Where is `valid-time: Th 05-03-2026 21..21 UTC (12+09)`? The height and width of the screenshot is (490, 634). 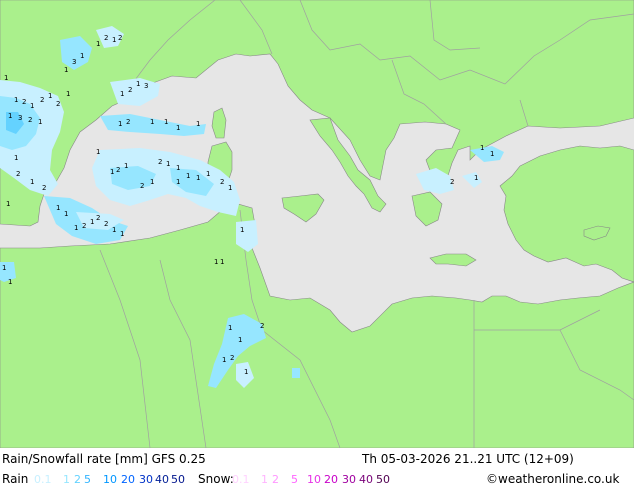
valid-time: Th 05-03-2026 21..21 UTC (12+09) is located at coordinates (468, 459).